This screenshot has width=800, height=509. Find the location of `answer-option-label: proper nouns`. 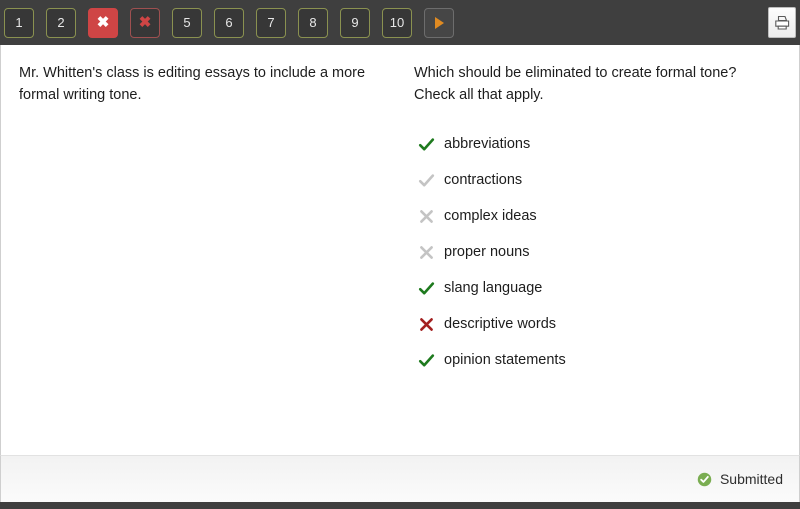

answer-option-label: proper nouns is located at coordinates (487, 252).